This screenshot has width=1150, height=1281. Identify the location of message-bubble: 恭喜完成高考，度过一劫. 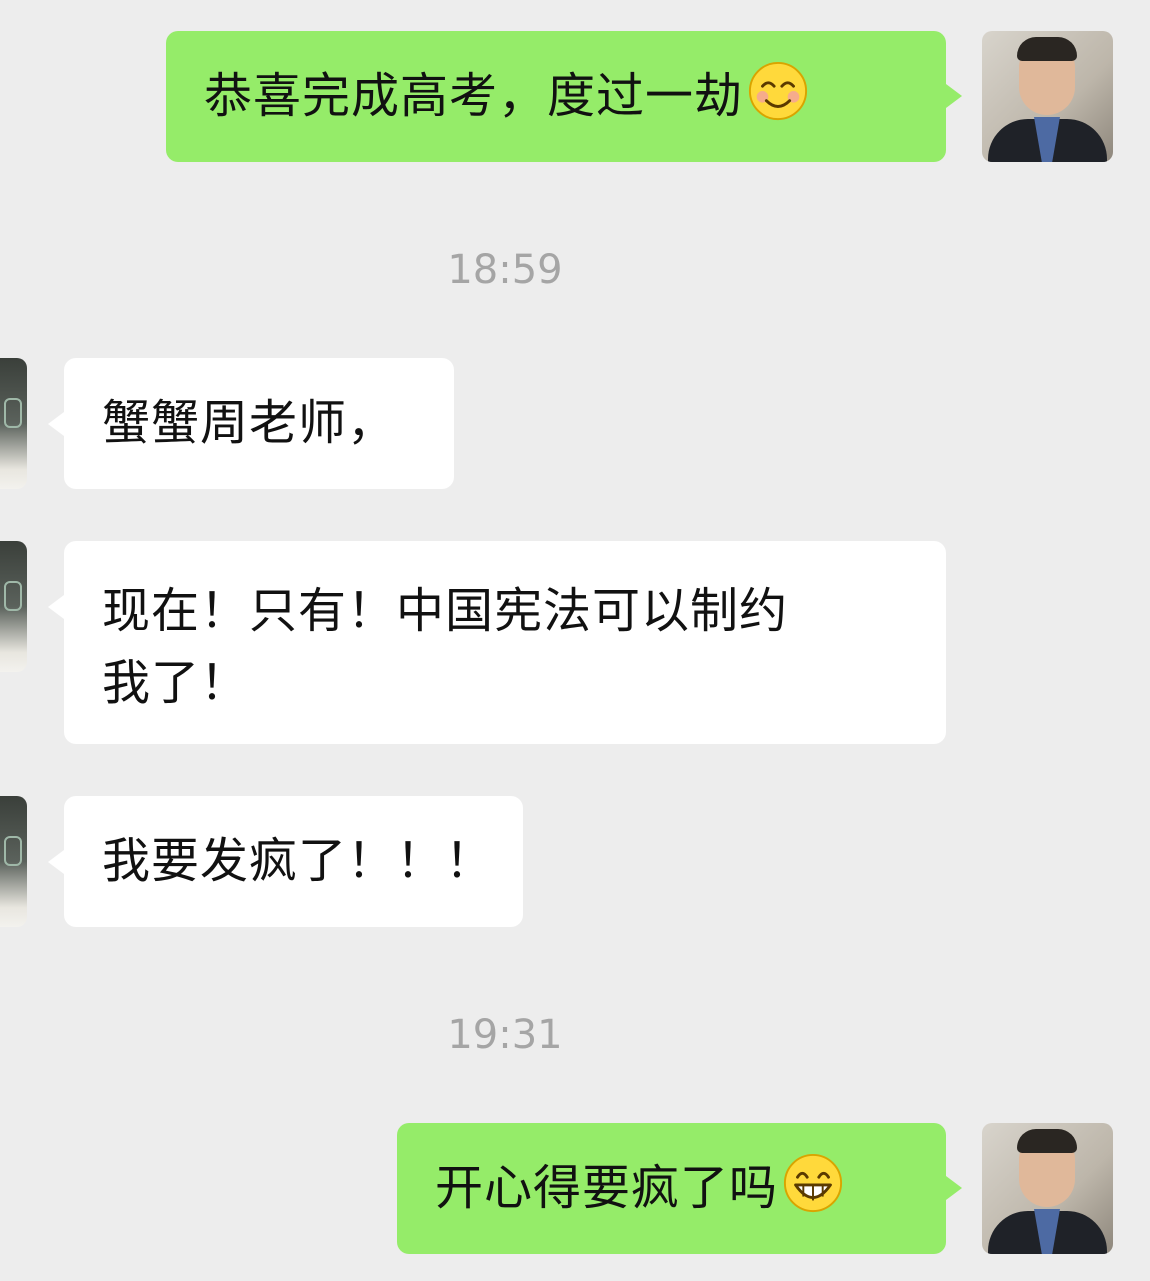
(556, 96).